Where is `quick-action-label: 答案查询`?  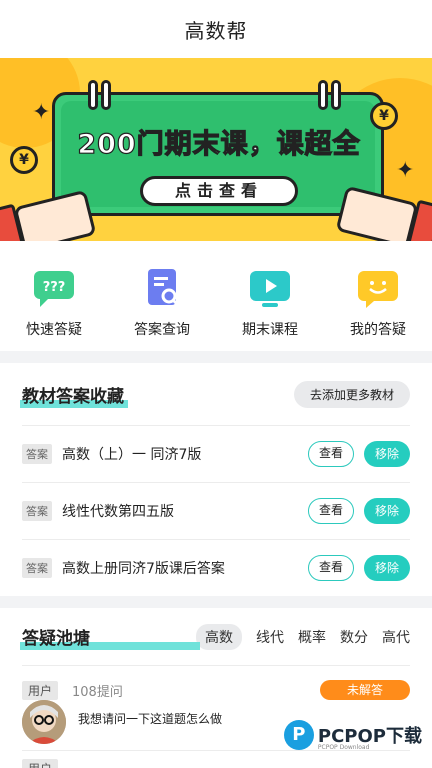 quick-action-label: 答案查询 is located at coordinates (162, 330).